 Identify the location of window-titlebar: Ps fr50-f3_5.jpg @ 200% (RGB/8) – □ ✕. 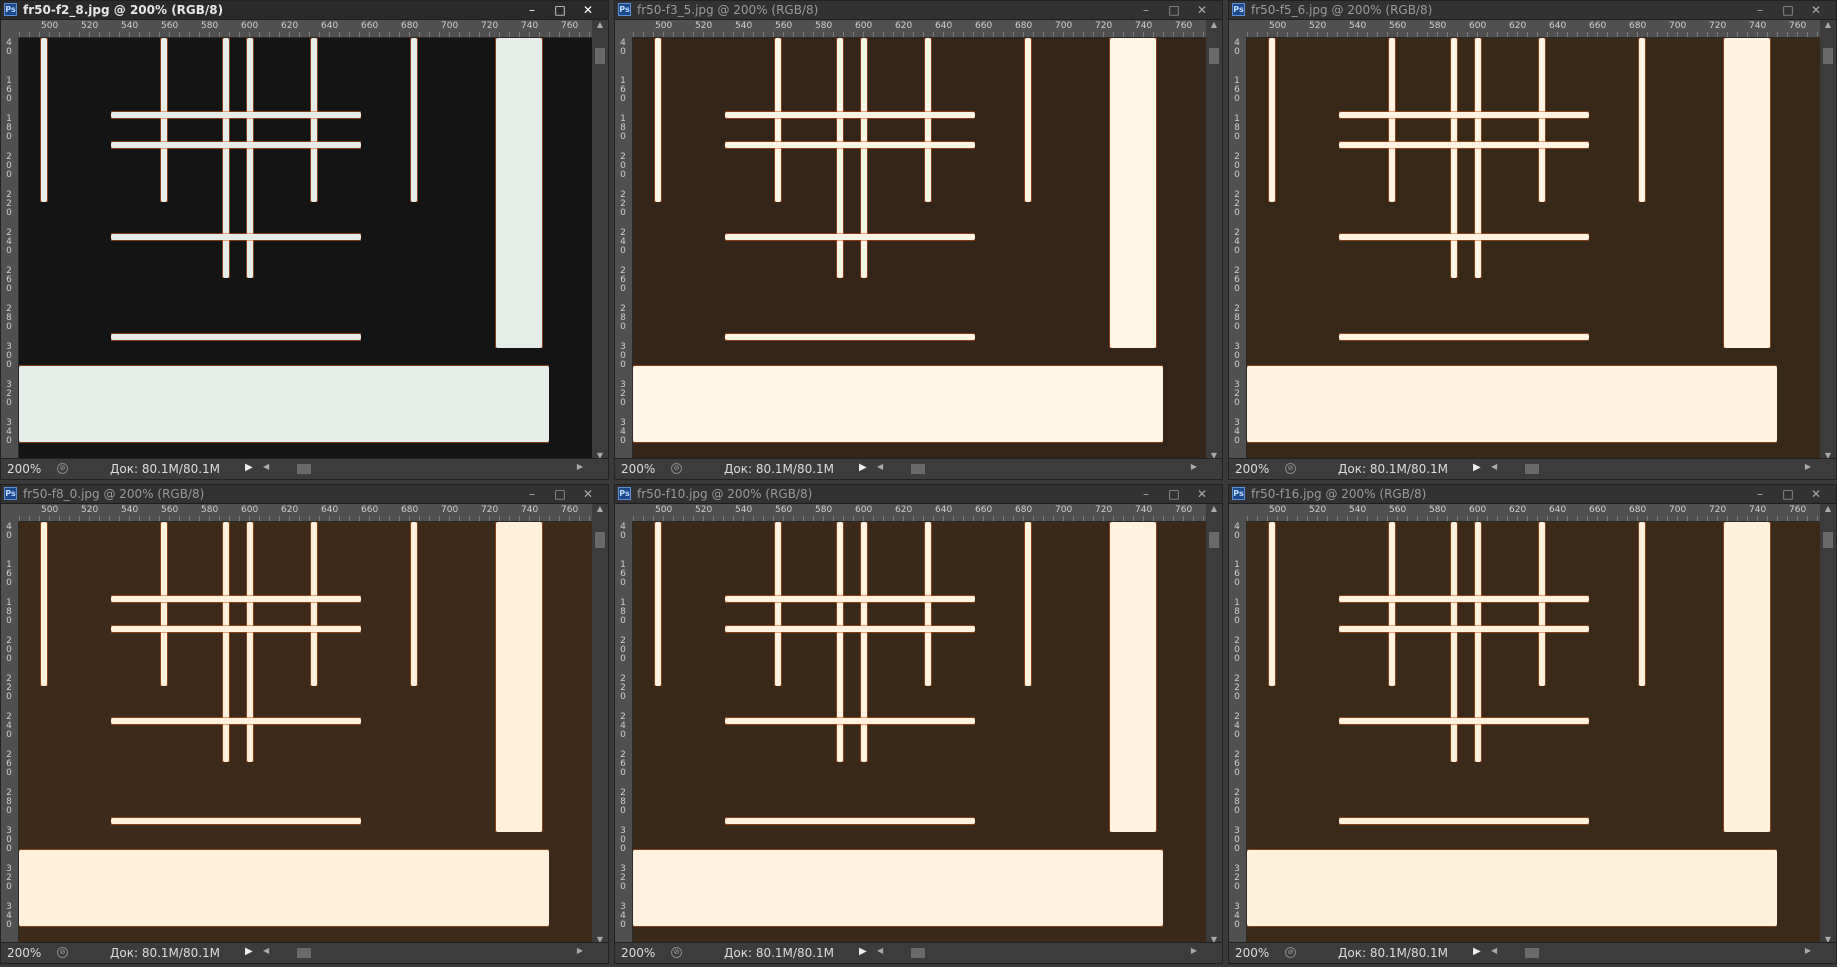
(918, 10).